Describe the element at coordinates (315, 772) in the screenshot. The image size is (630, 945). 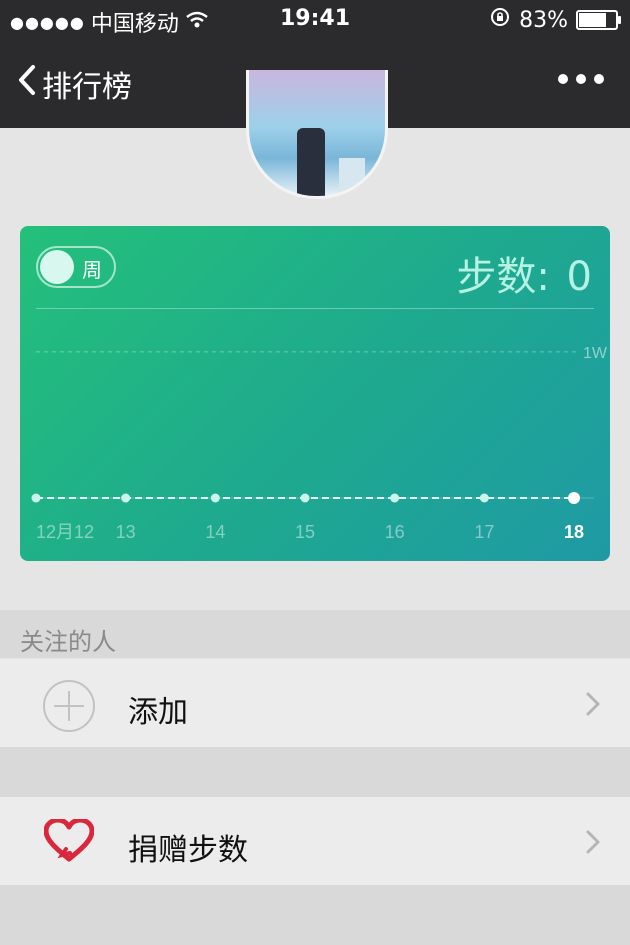
I see `section-gap` at that location.